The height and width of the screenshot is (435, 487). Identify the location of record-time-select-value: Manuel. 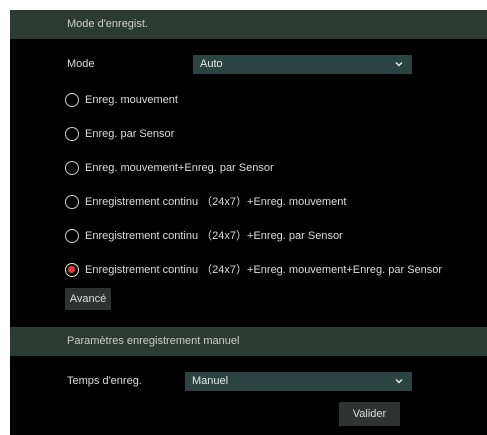
(210, 381).